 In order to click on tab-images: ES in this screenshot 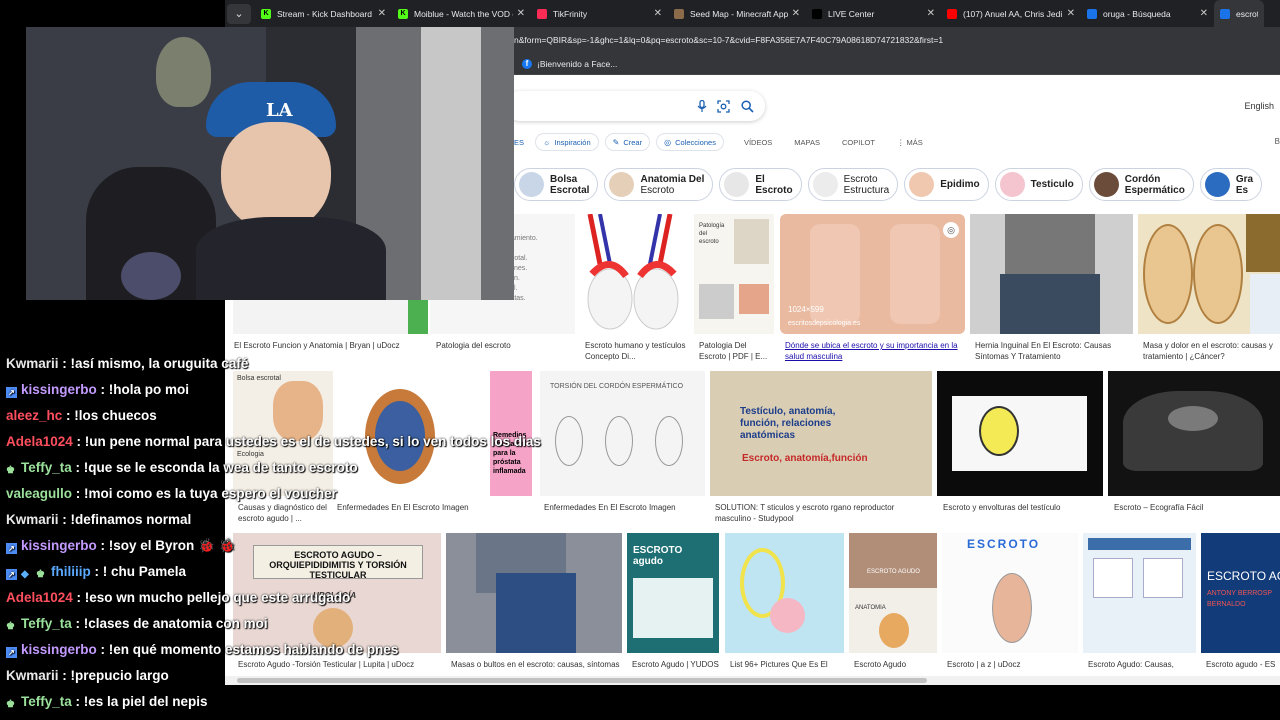, I will do `click(519, 142)`.